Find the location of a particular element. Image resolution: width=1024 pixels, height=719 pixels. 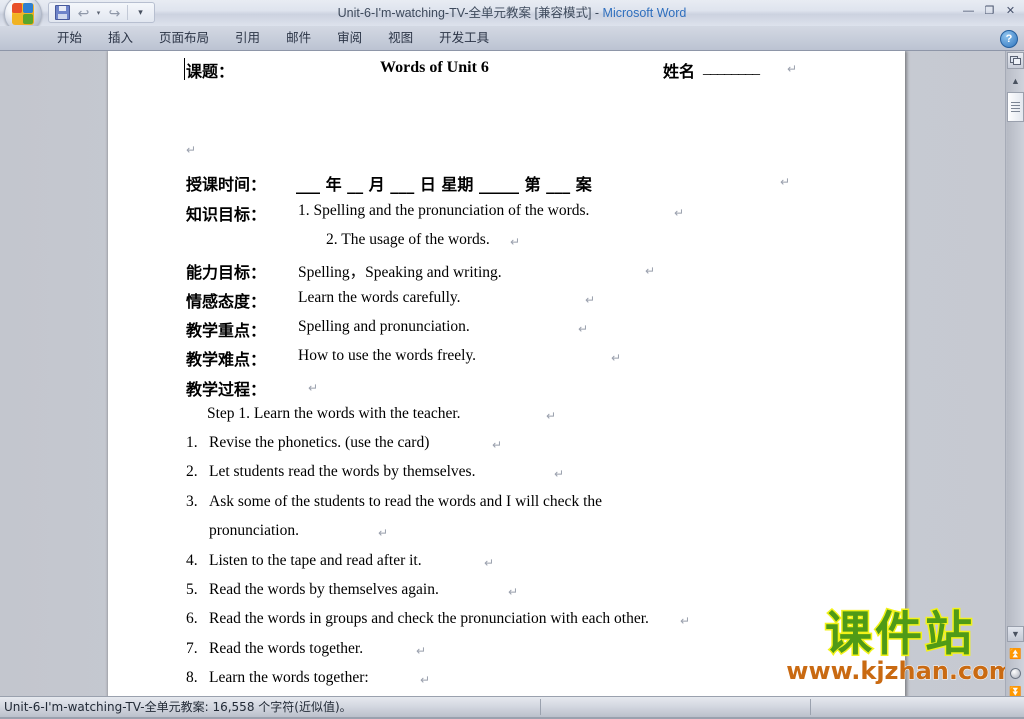

doc-step-text: Read the words together. is located at coordinates (286, 648).